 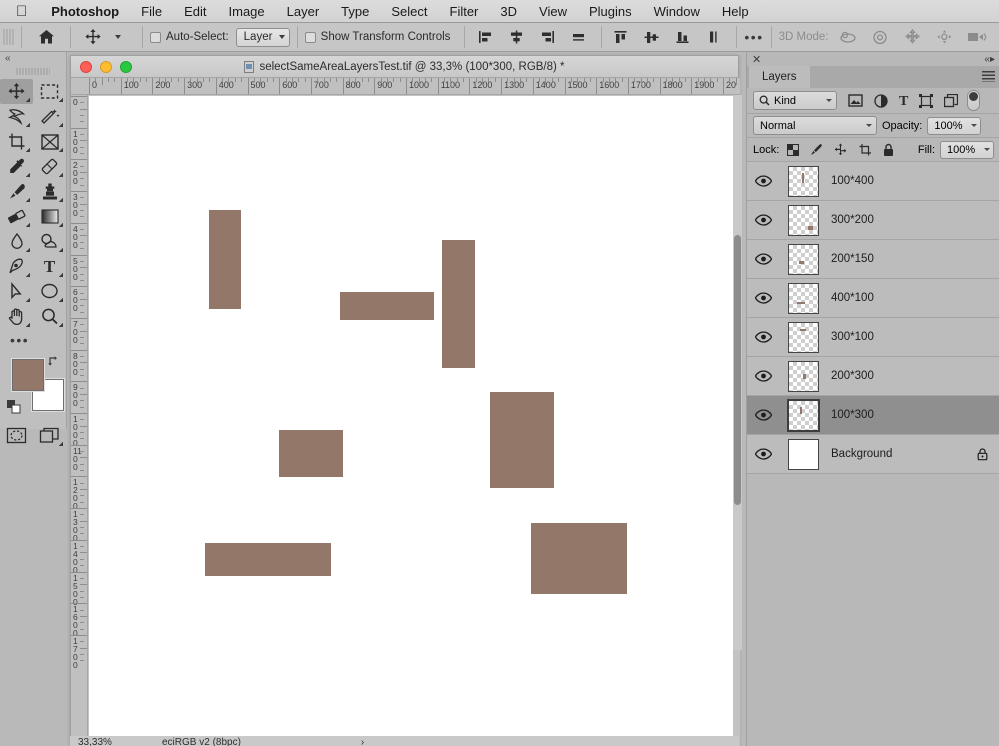 What do you see at coordinates (816, 149) in the screenshot?
I see `lock-image-pixels-icon` at bounding box center [816, 149].